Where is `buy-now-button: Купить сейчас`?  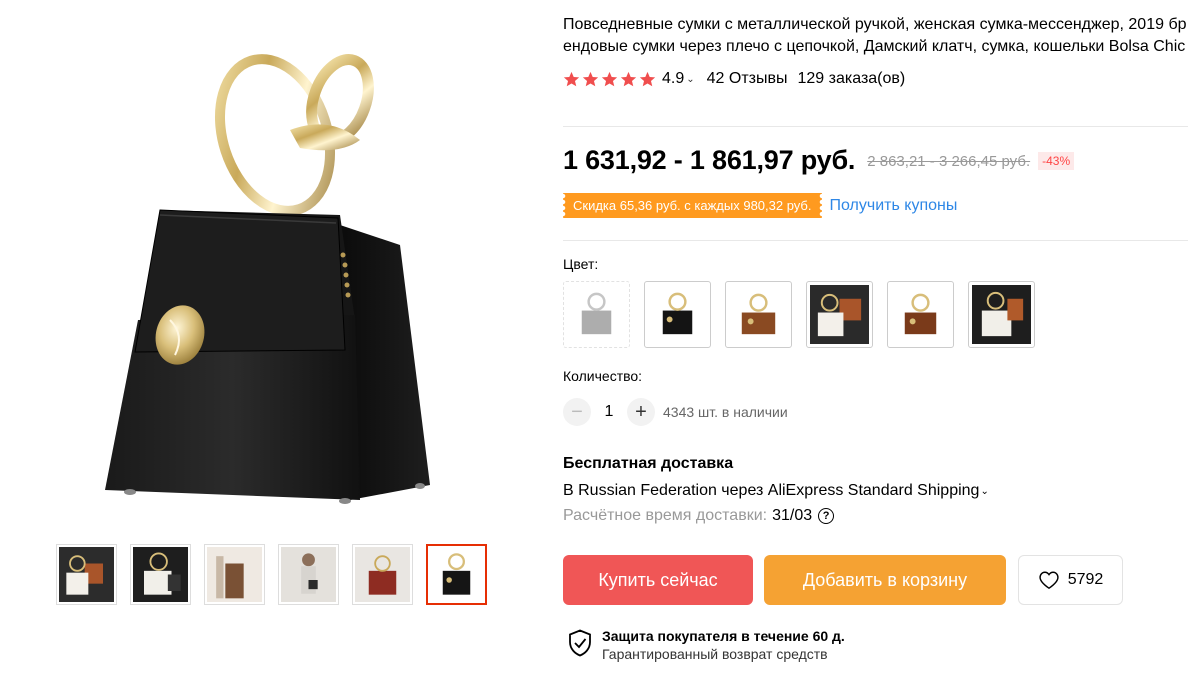 buy-now-button: Купить сейчас is located at coordinates (658, 580).